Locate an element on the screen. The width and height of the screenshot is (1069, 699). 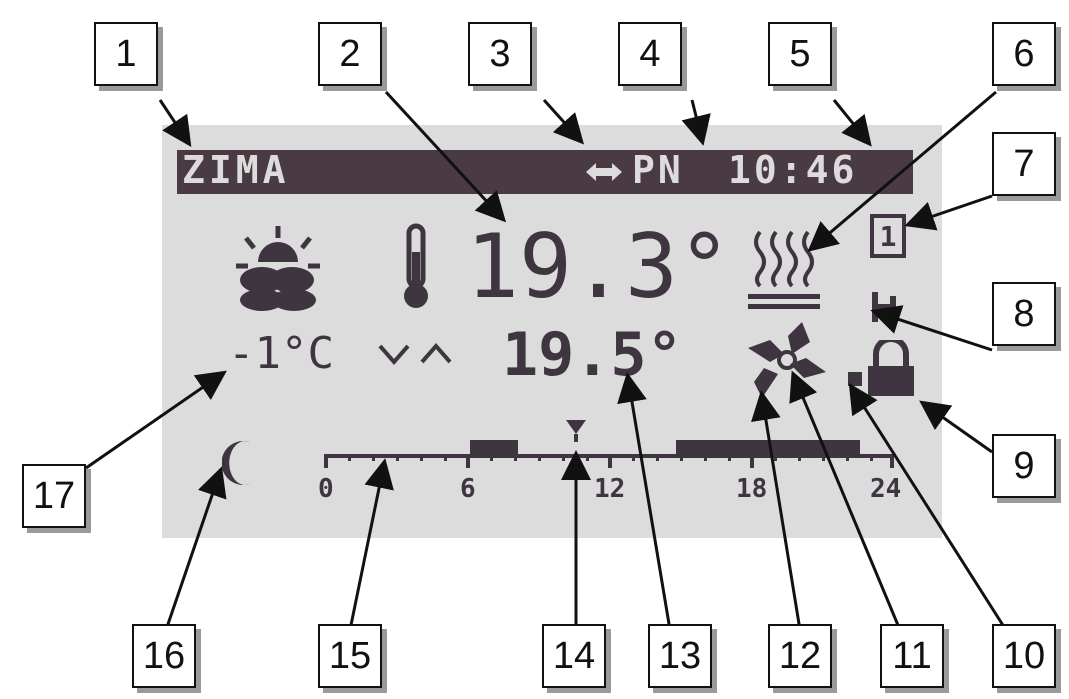
callout-17: 17 is located at coordinates (54, 496).